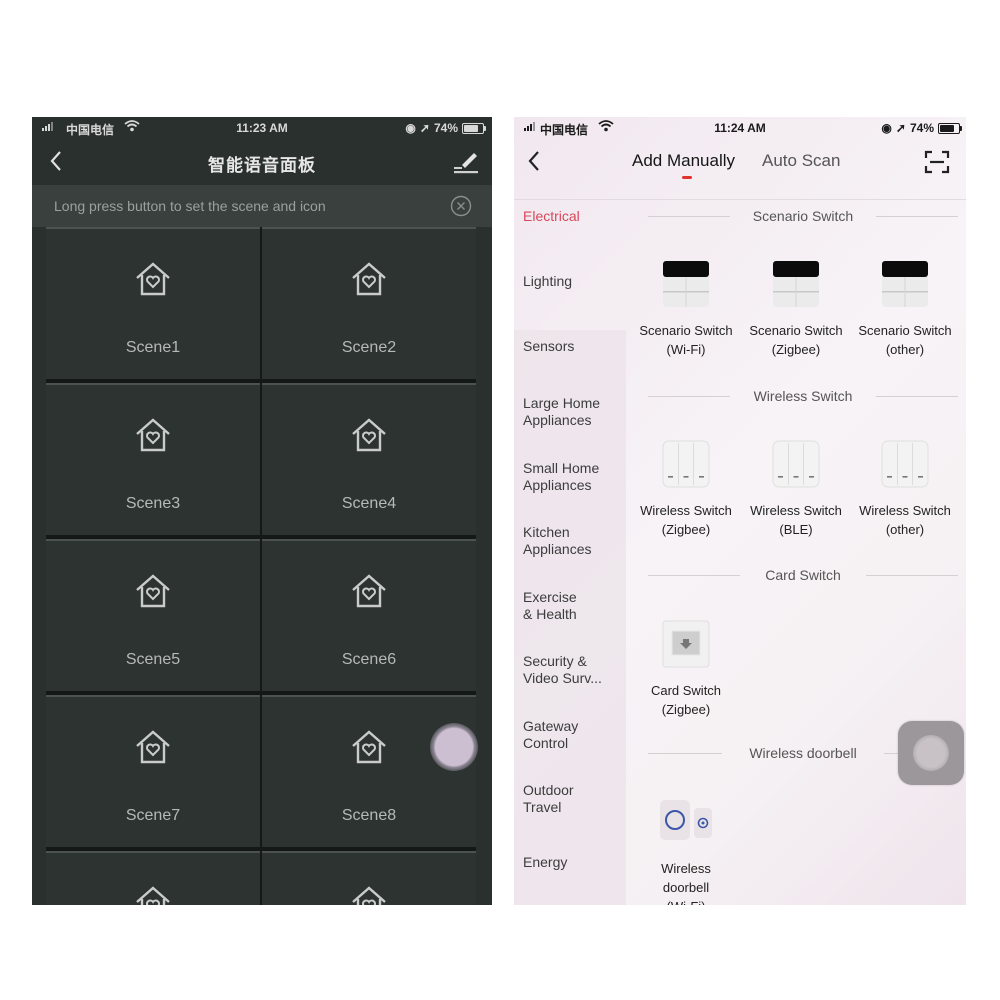 The height and width of the screenshot is (1000, 1000). Describe the element at coordinates (803, 576) in the screenshot. I see `section-header-card-switch: Card Switch` at that location.